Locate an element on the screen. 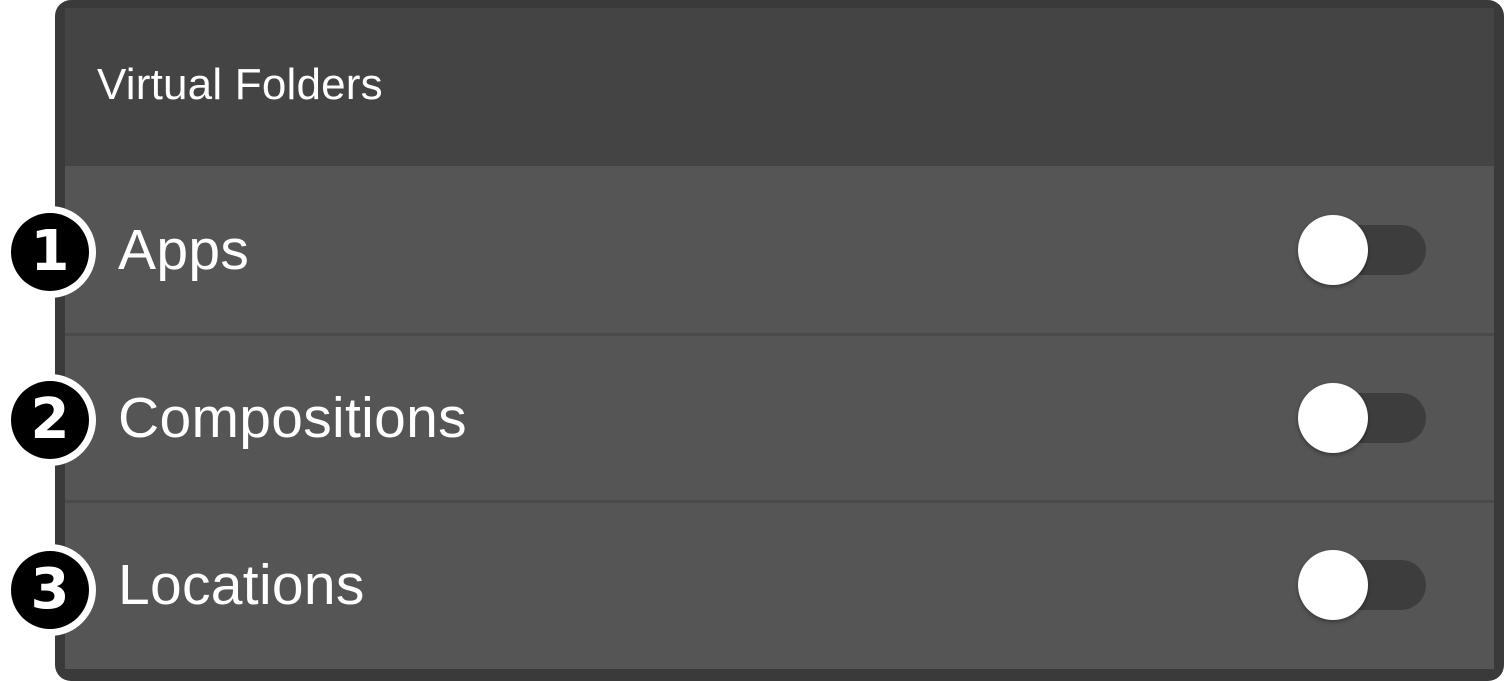  callout-number: 3 is located at coordinates (50, 590).